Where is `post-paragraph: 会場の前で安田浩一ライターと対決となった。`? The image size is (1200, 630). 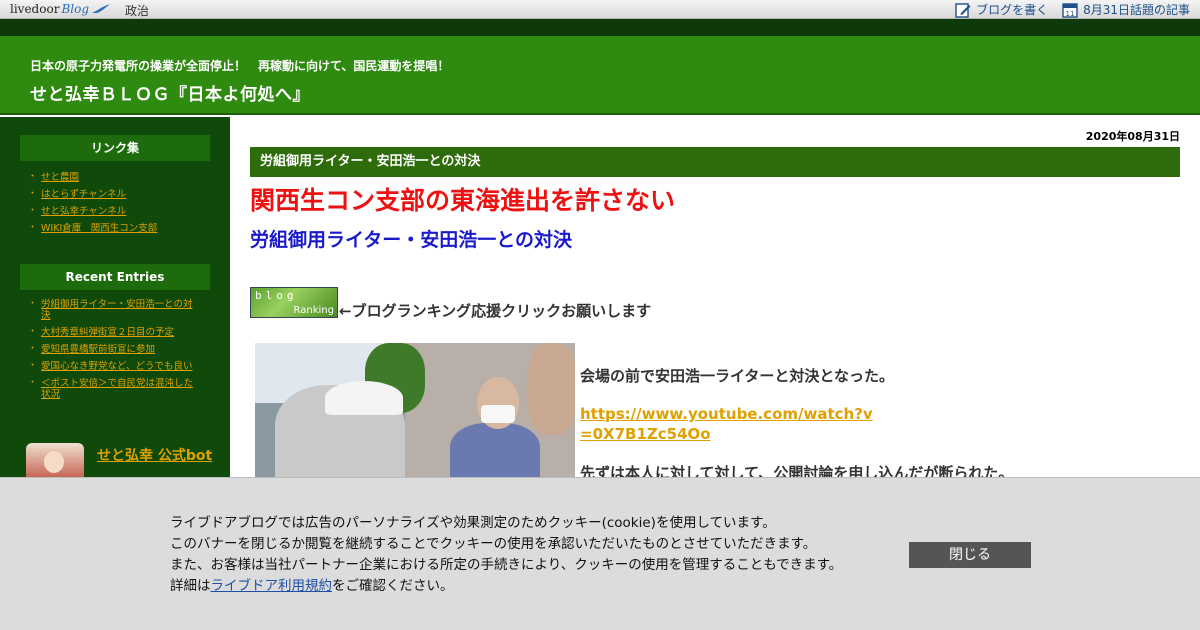 post-paragraph: 会場の前で安田浩一ライターと対決となった。 is located at coordinates (737, 376).